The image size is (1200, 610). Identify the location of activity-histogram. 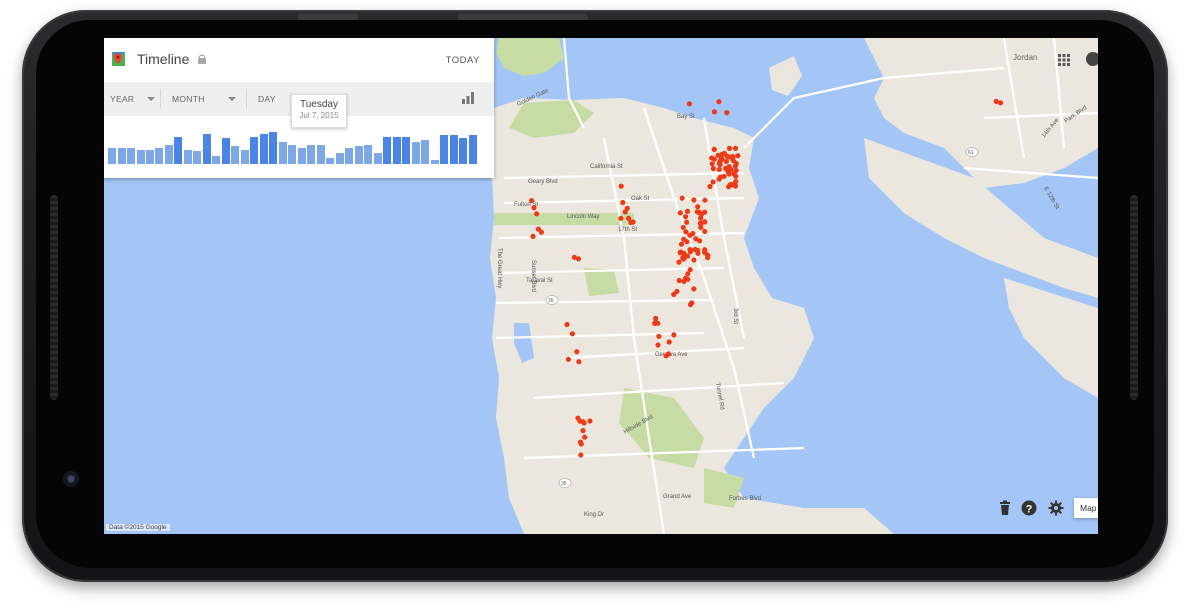
(293, 148).